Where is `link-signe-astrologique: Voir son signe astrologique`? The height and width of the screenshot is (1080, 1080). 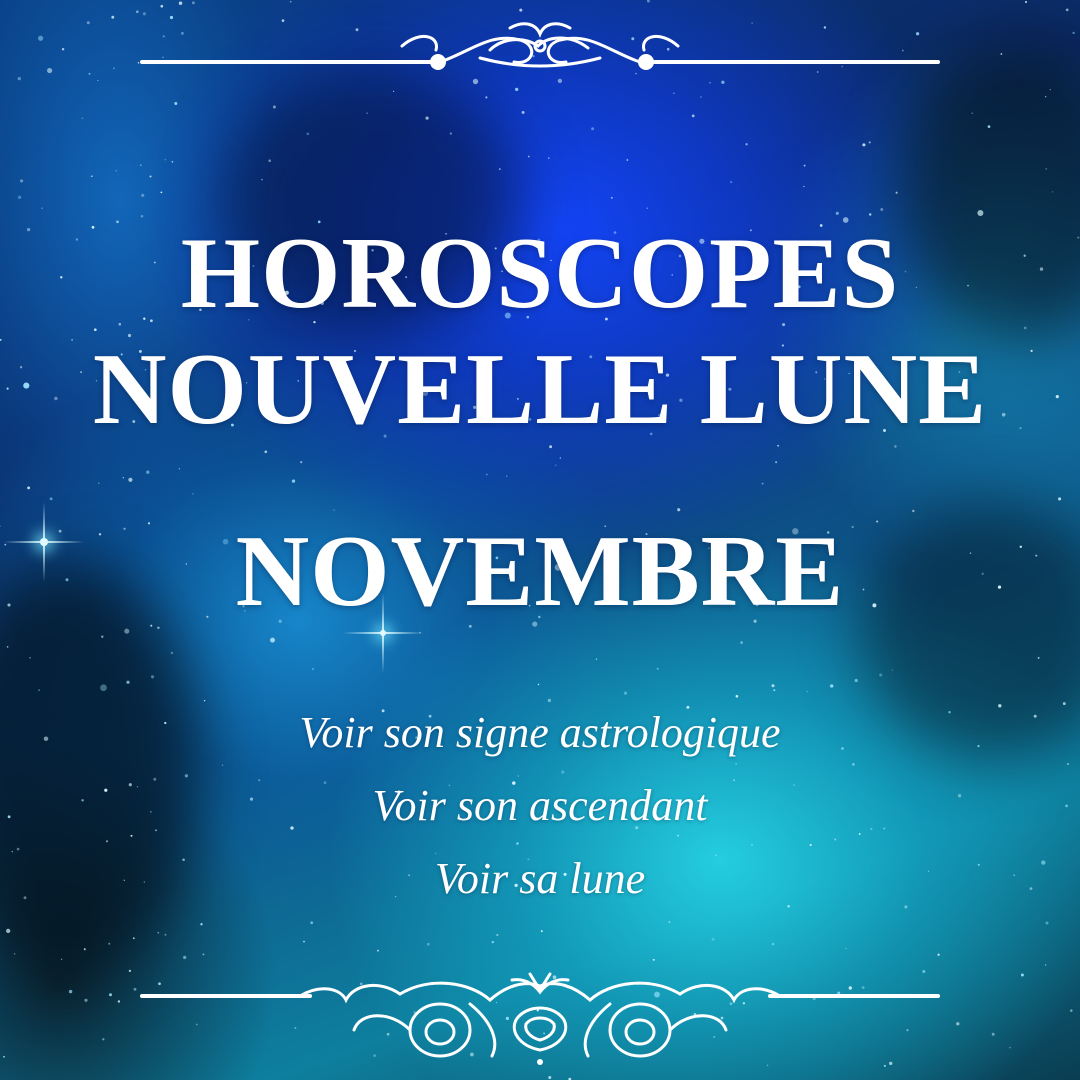
link-signe-astrologique: Voir son signe astrologique is located at coordinates (540, 733).